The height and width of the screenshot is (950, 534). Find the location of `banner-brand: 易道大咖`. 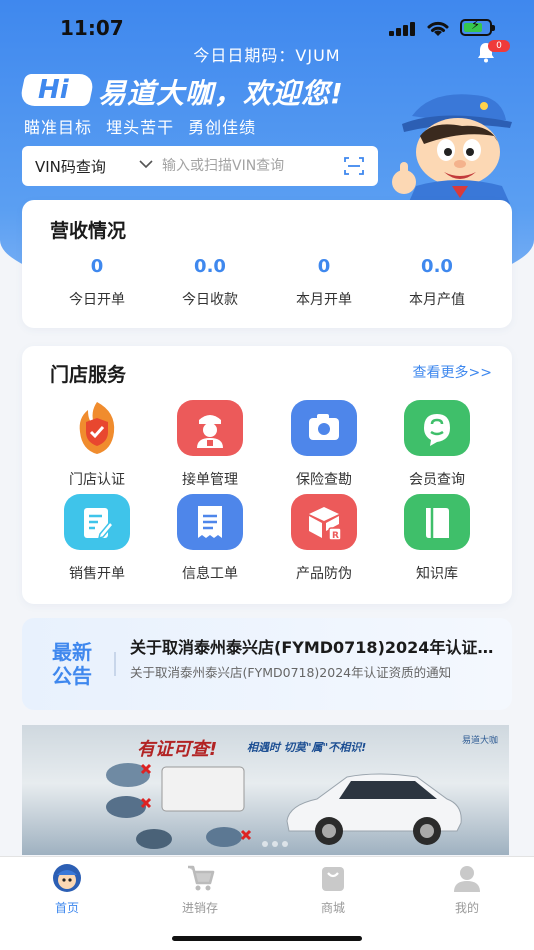

banner-brand: 易道大咖 is located at coordinates (480, 741).